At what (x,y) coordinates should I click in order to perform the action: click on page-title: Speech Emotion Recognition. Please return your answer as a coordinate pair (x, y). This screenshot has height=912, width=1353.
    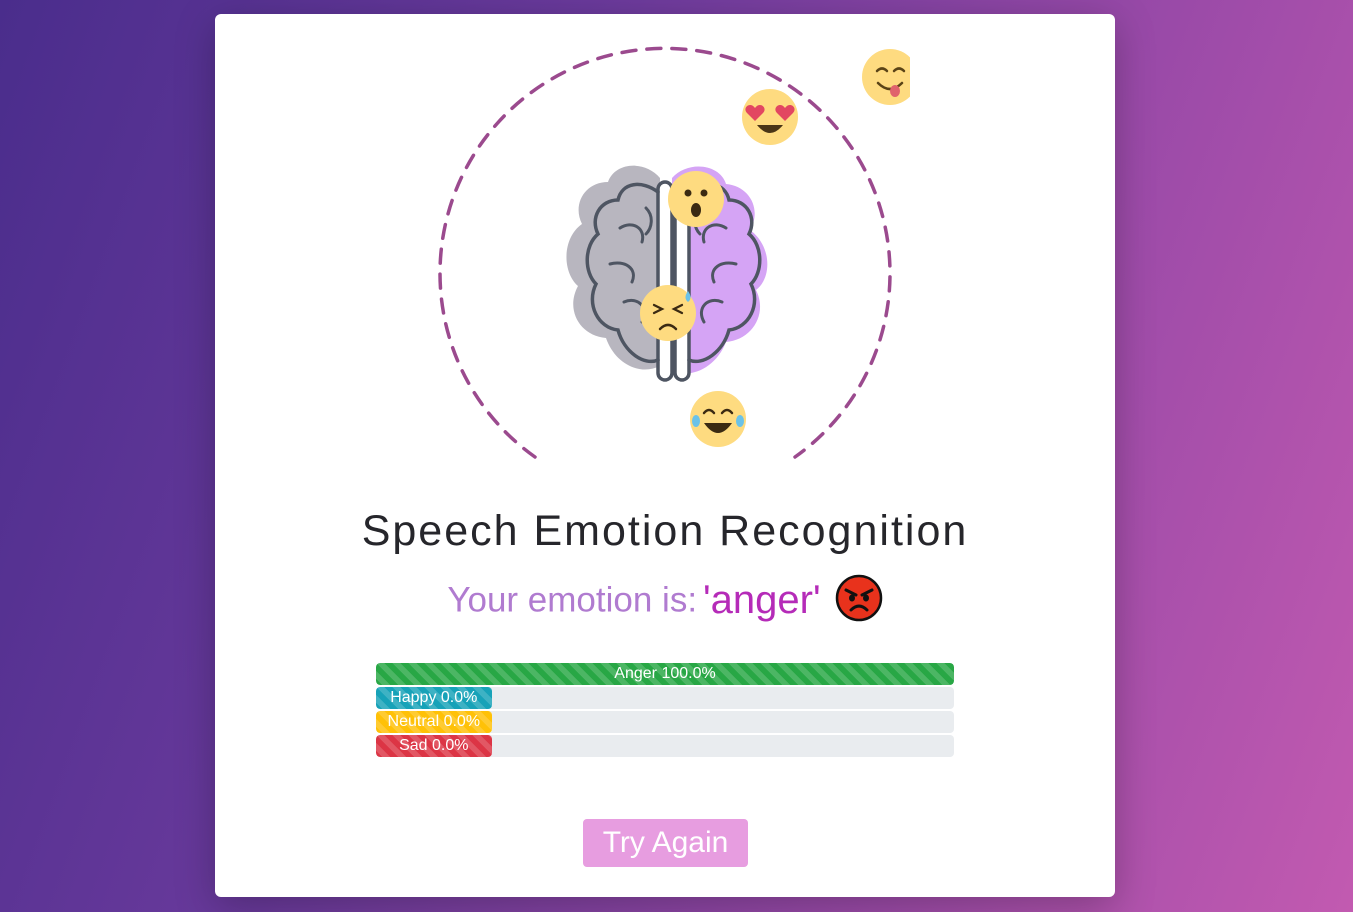
    Looking at the image, I should click on (665, 531).